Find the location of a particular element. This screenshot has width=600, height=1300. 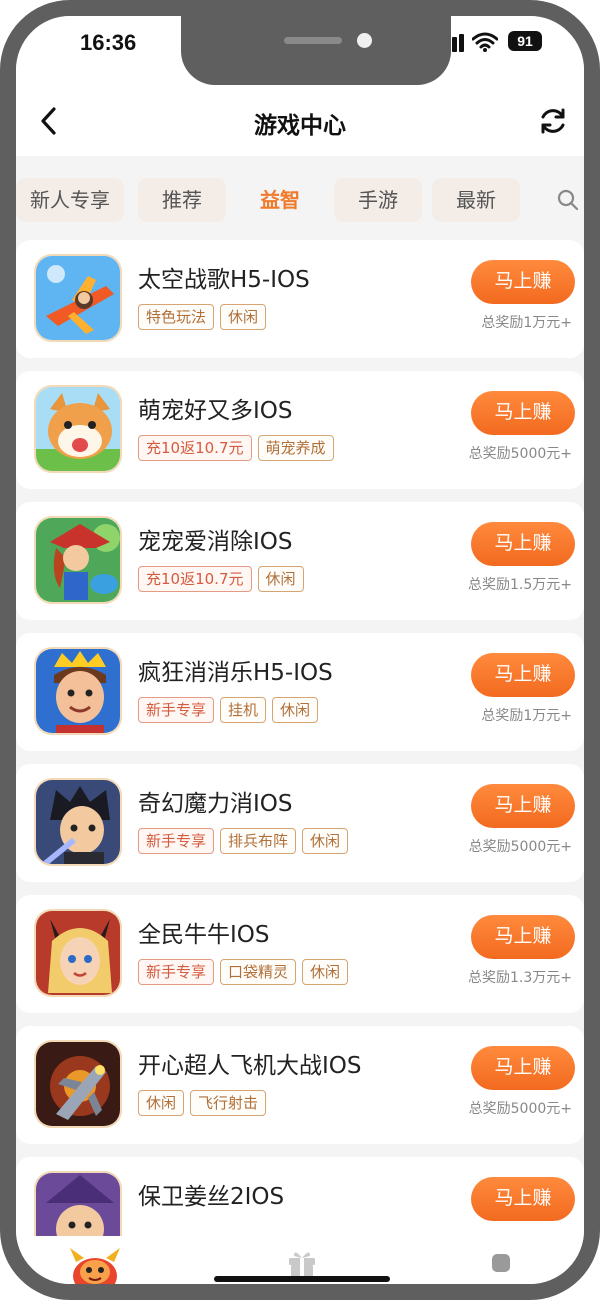

game-card: 萌宠好又多IOS 充10返10.7元 萌宠养成 马上赚 总奖励5000元+ is located at coordinates (300, 430).